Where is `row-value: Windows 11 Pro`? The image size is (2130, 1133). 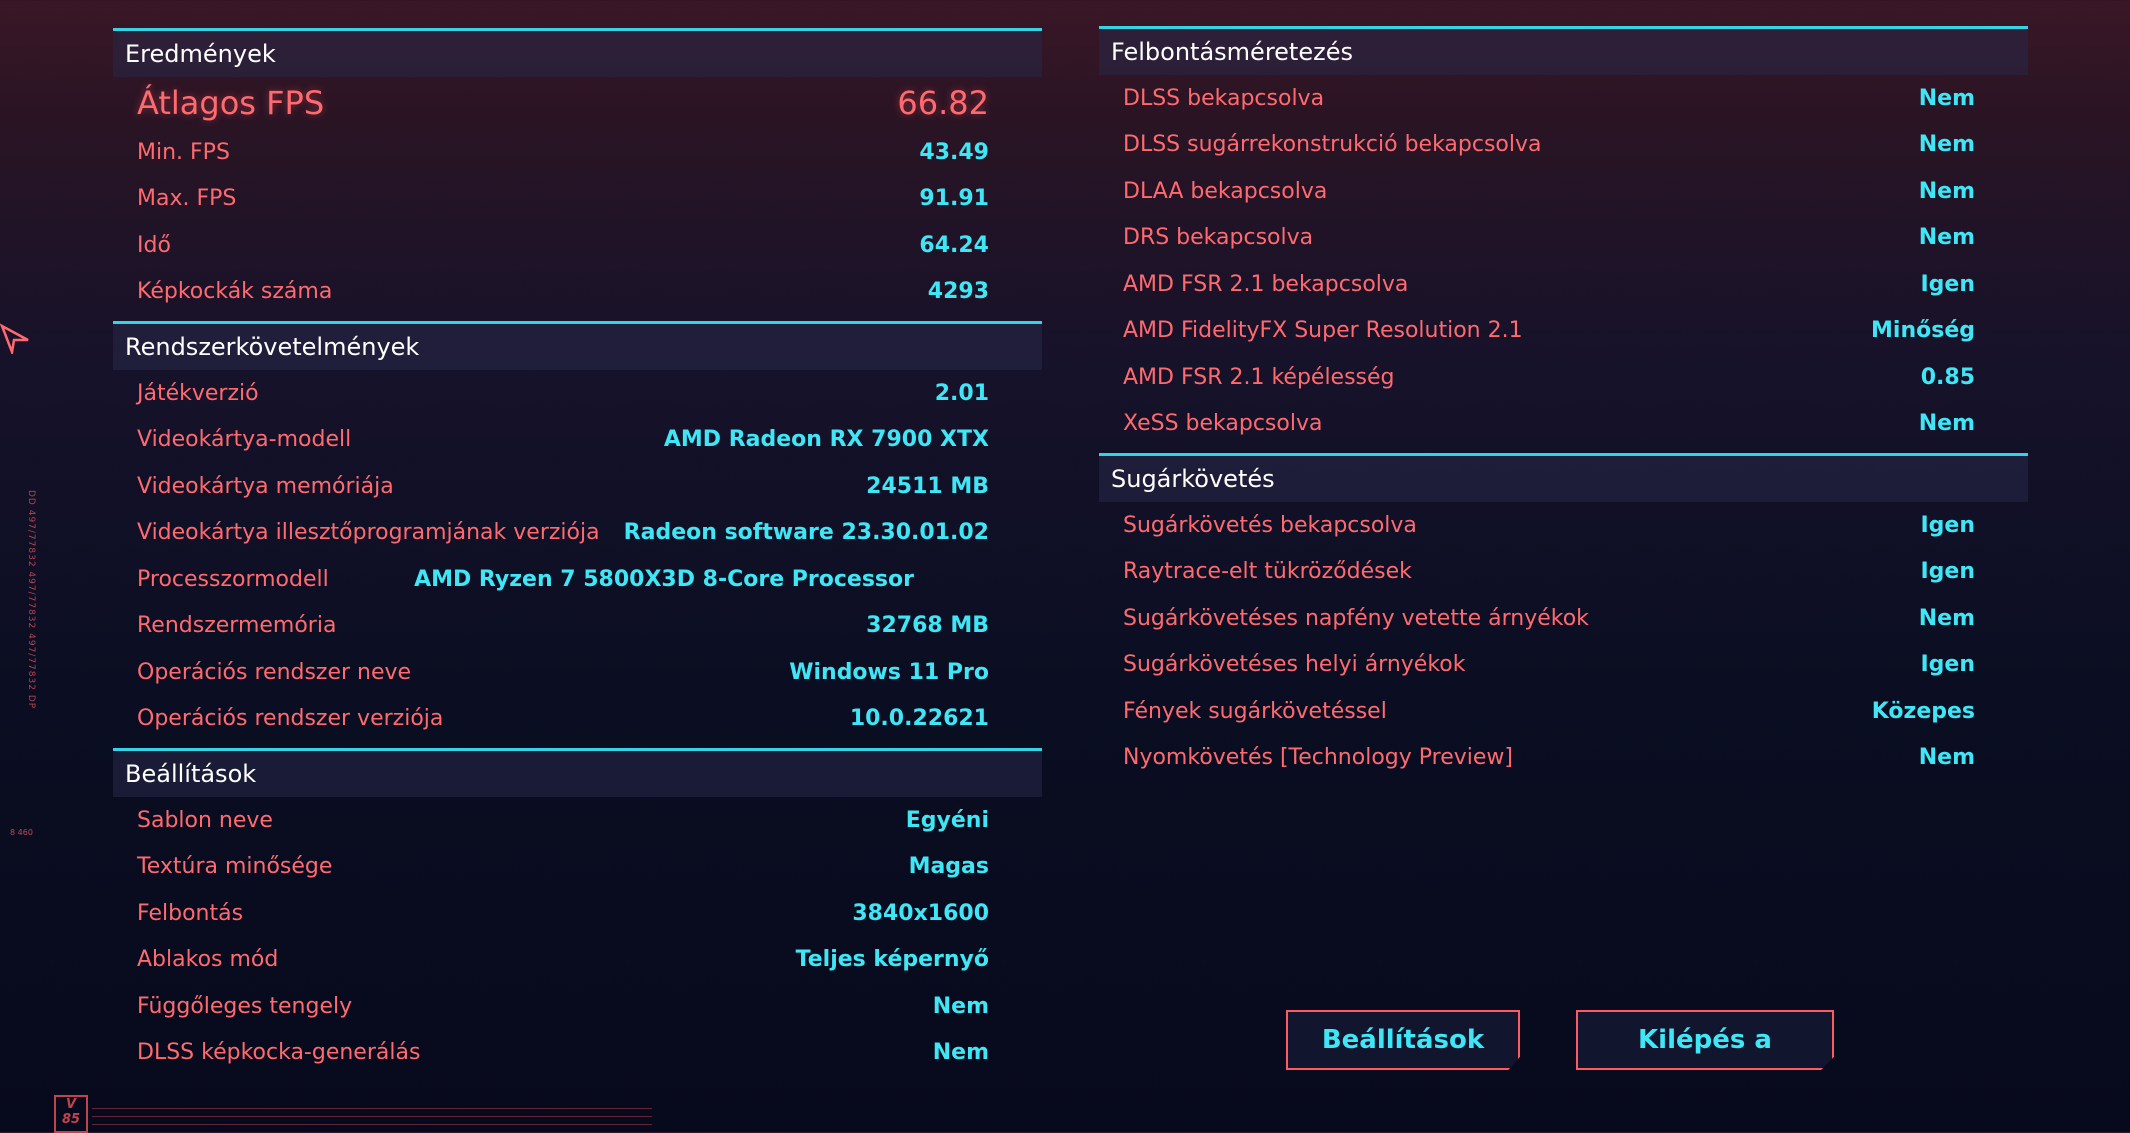
row-value: Windows 11 Pro is located at coordinates (889, 672).